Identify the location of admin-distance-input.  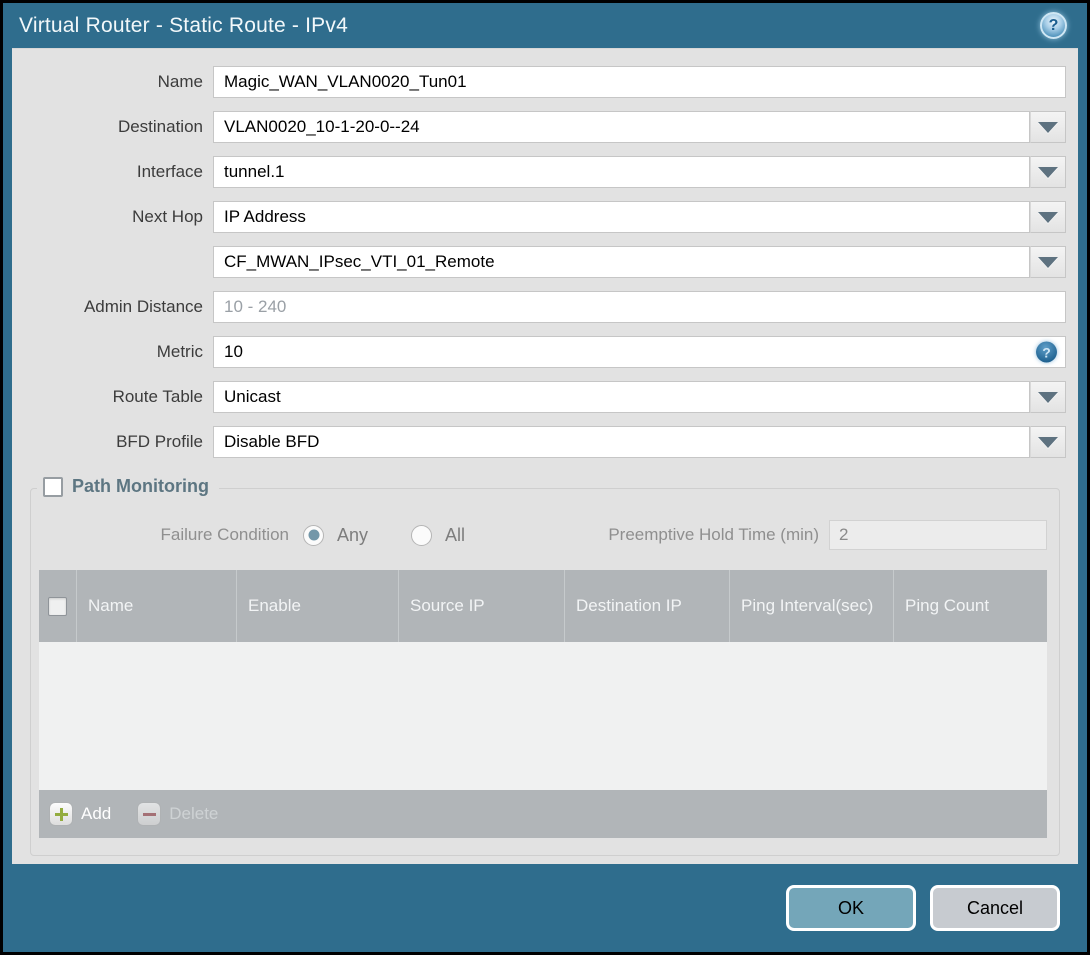
(639, 307).